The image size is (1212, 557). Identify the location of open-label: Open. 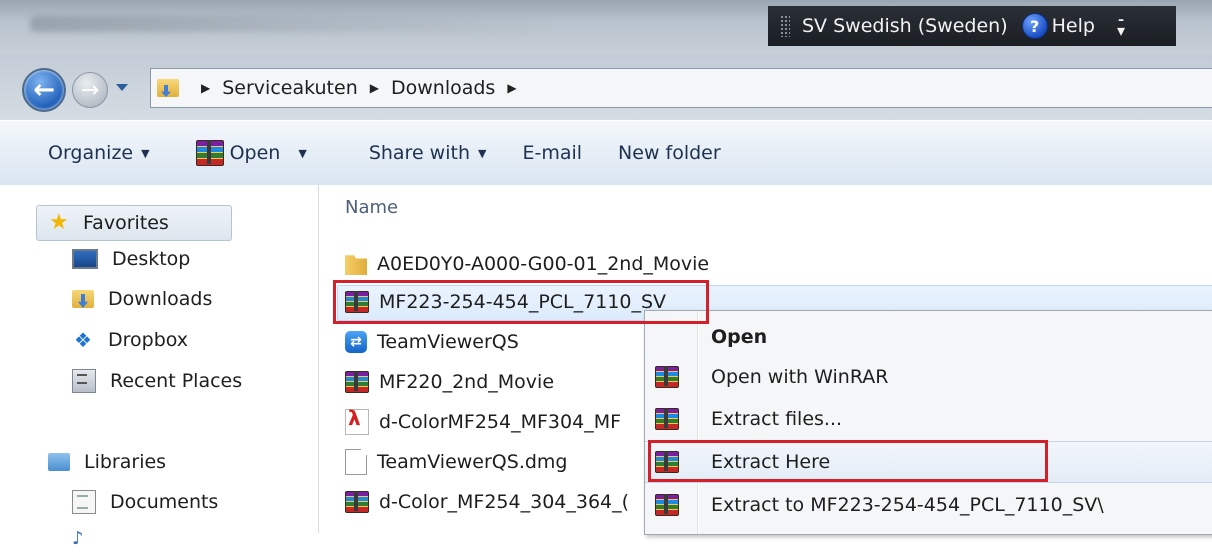
(255, 153).